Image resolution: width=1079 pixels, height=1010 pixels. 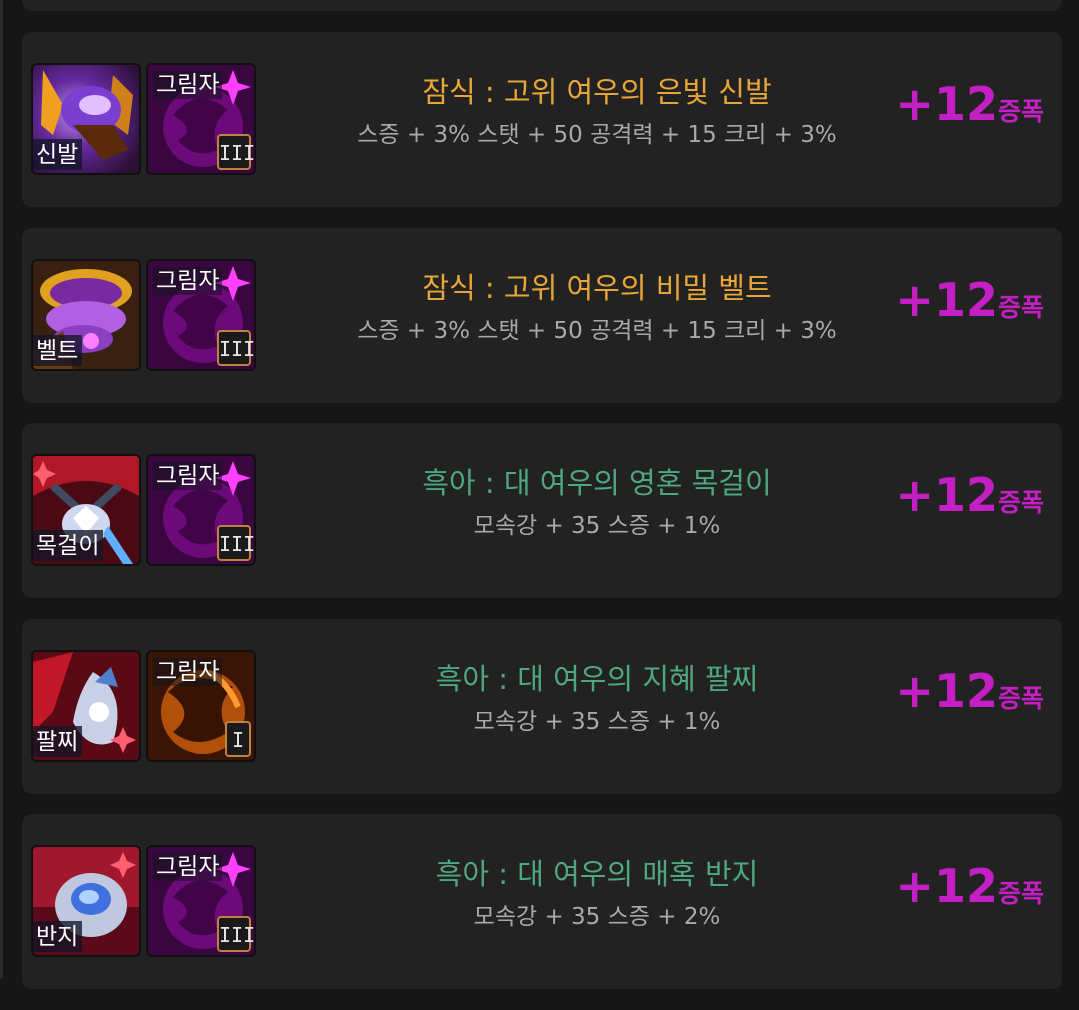 I want to click on item-title: 흑아 : 대 여우의 지혜 팔찌, so click(x=597, y=678).